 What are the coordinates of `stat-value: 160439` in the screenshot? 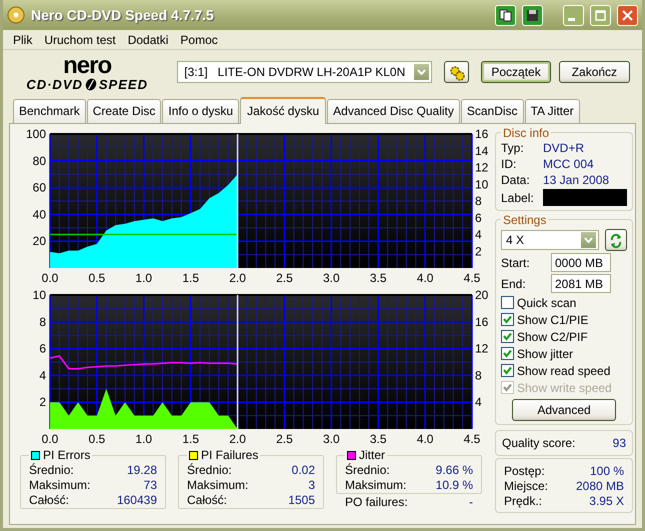 It's located at (136, 500).